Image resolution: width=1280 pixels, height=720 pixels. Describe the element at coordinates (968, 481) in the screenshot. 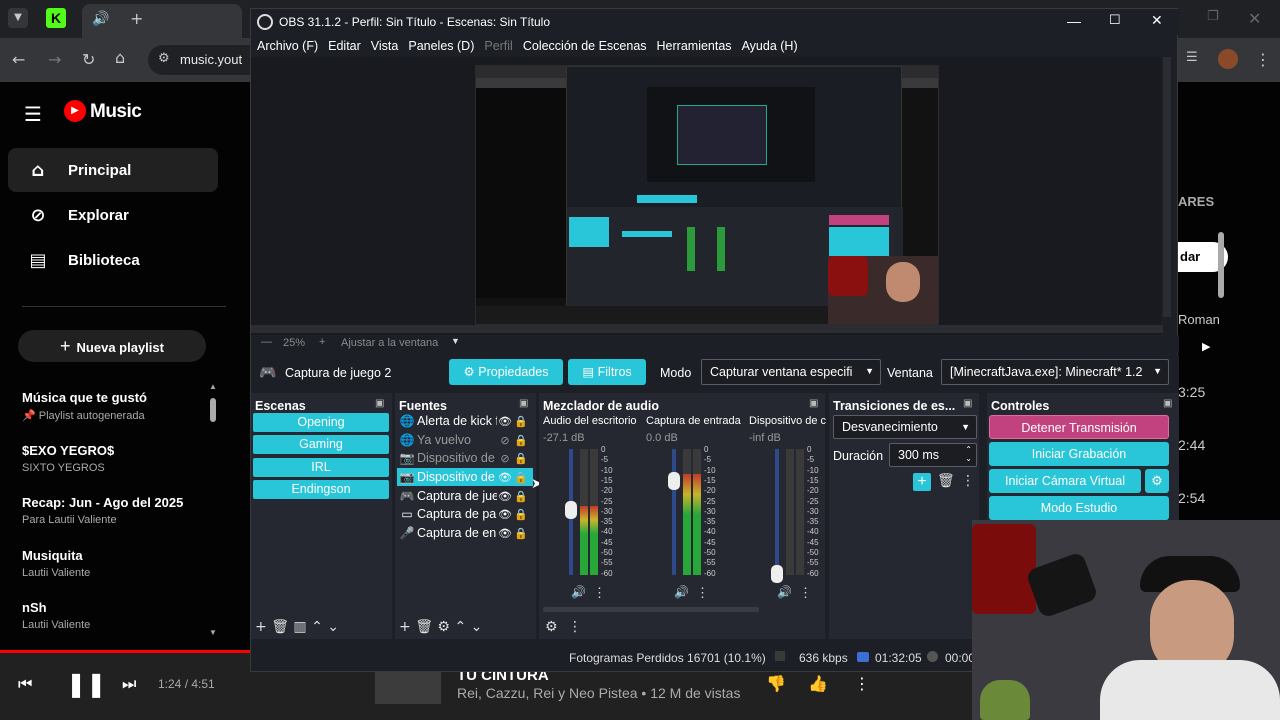

I see `transition-menu-icon: ⋮` at that location.